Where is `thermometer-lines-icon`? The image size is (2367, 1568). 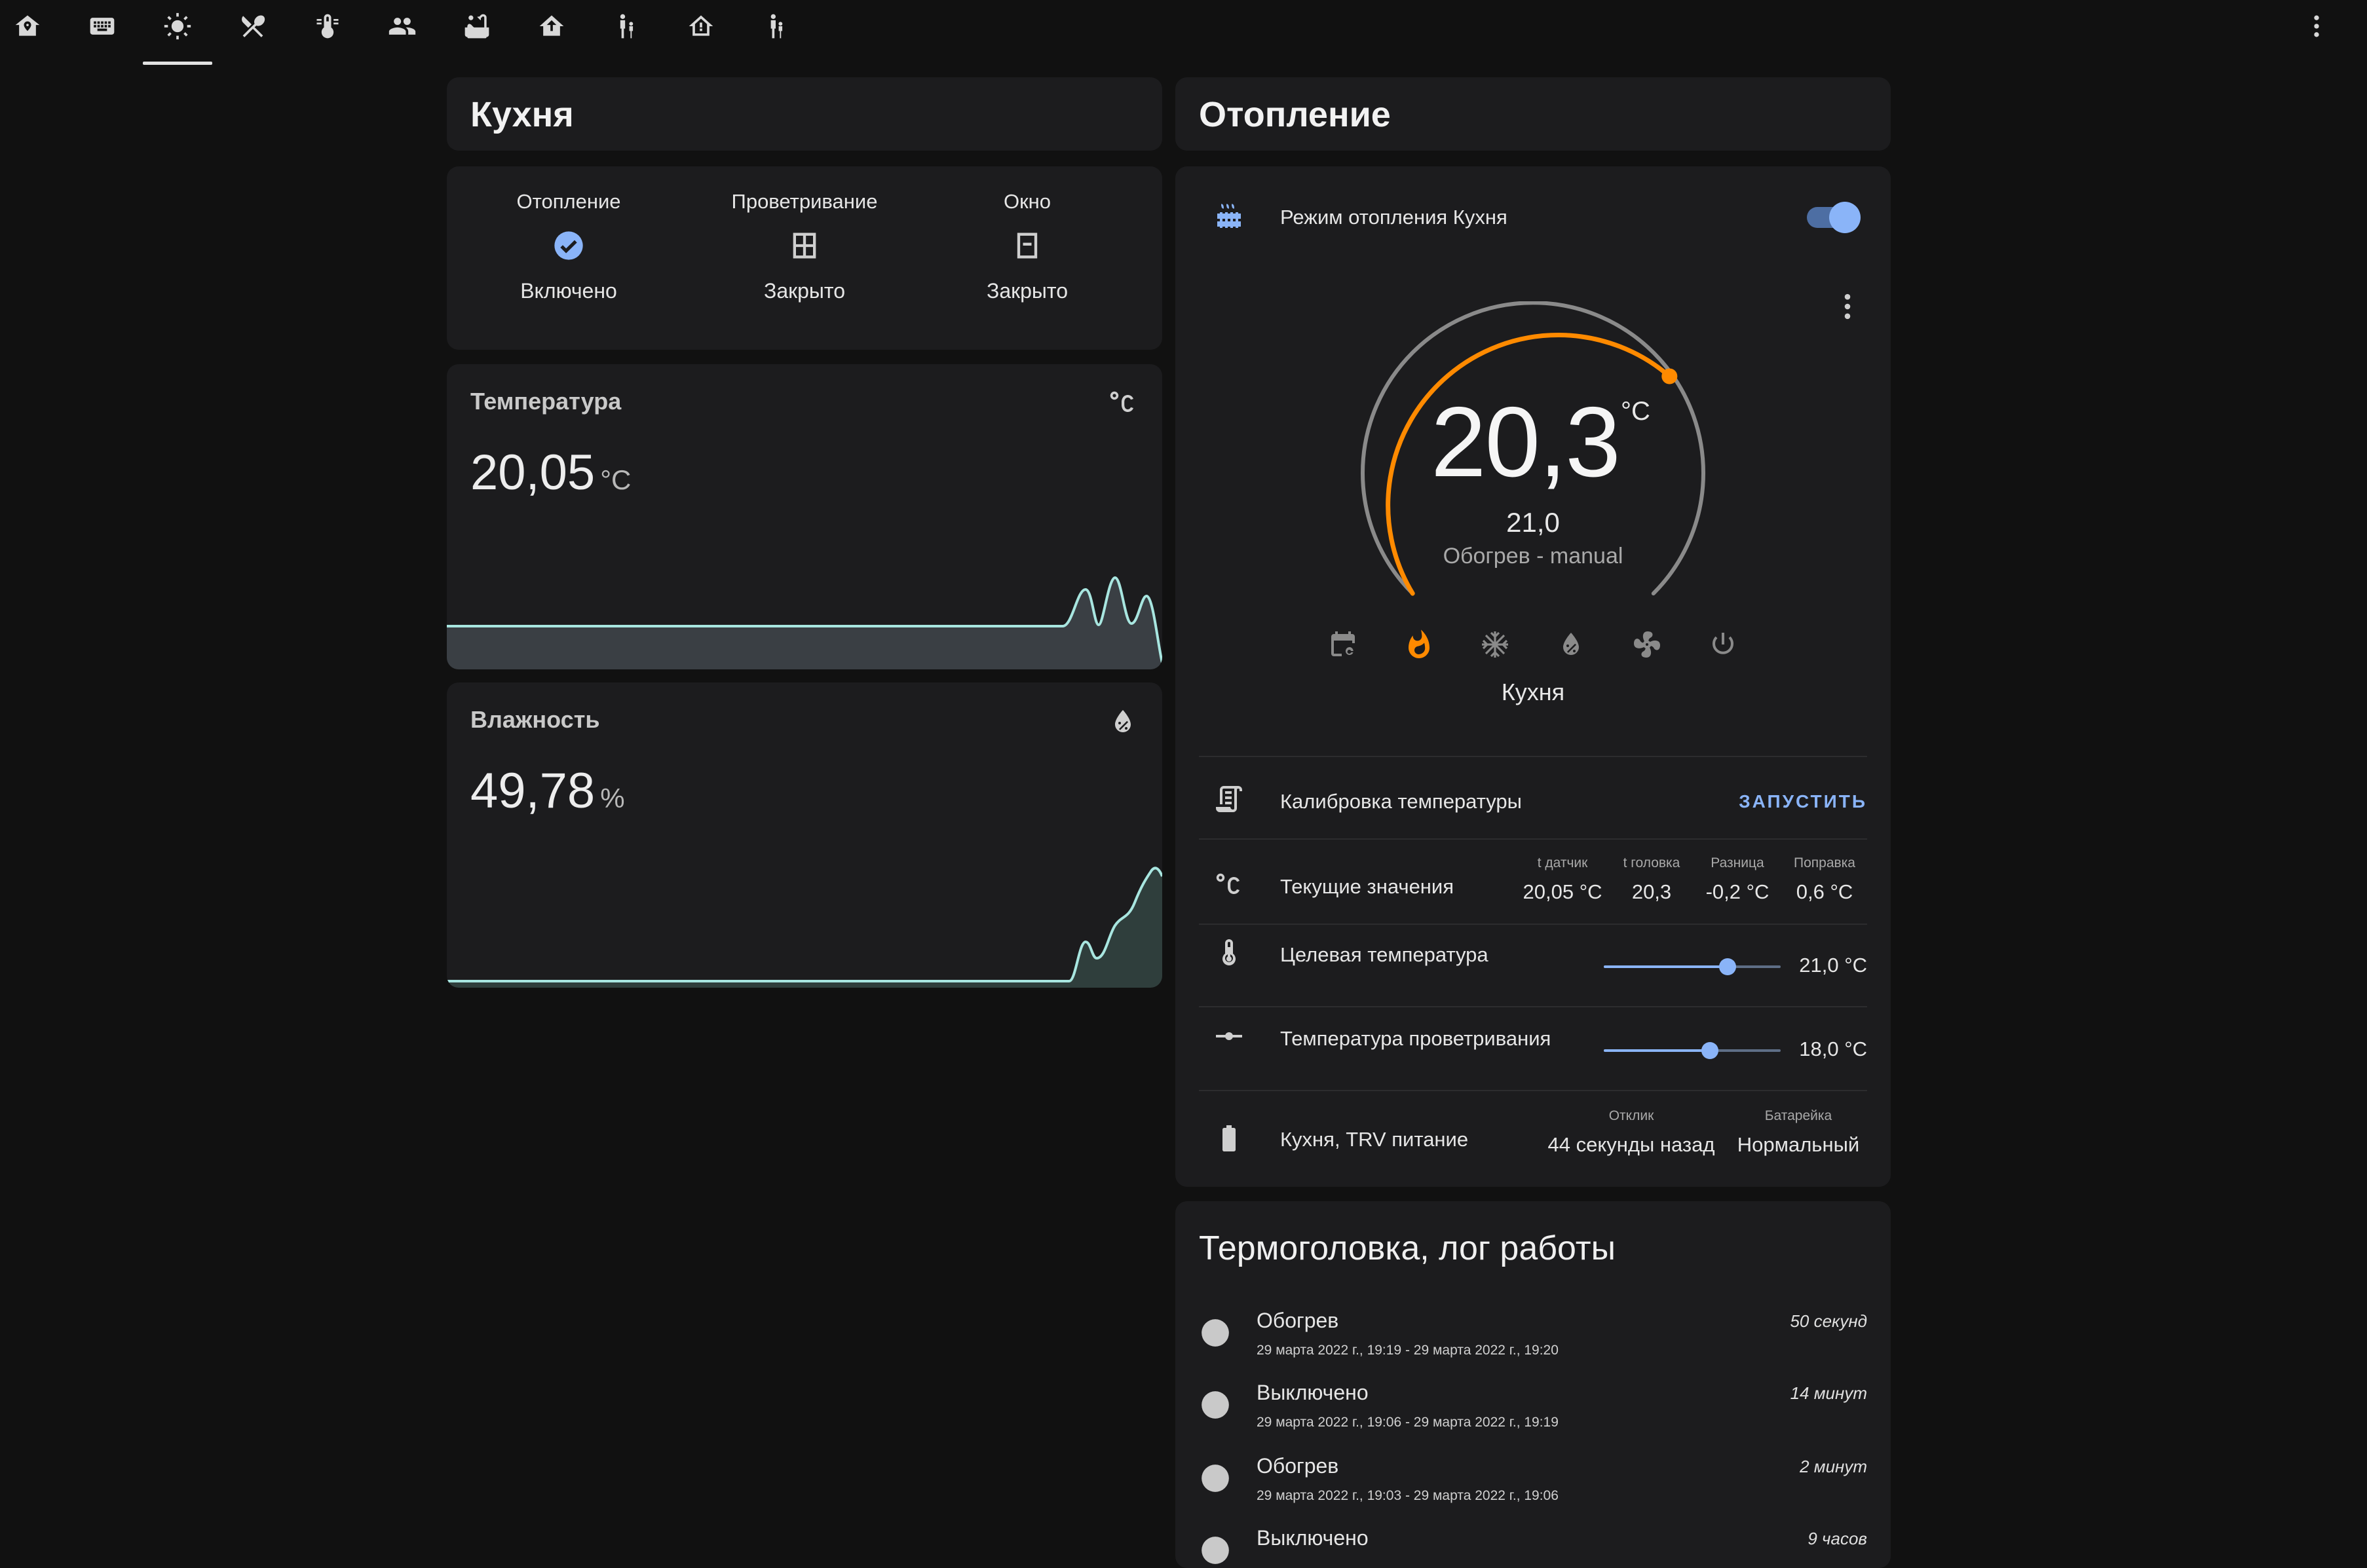 thermometer-lines-icon is located at coordinates (328, 26).